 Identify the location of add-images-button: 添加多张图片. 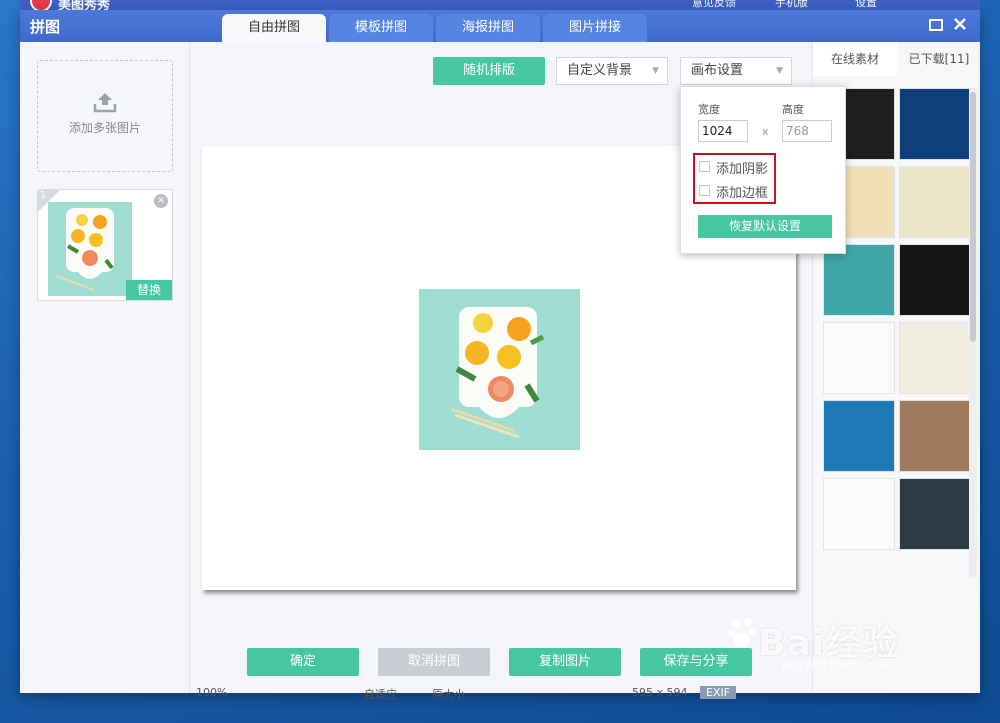
(105, 116).